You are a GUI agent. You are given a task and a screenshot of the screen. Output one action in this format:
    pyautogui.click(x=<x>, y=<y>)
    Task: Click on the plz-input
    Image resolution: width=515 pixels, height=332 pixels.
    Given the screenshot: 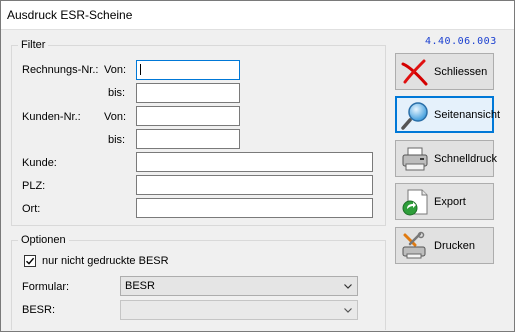 What is the action you would take?
    pyautogui.click(x=254, y=185)
    